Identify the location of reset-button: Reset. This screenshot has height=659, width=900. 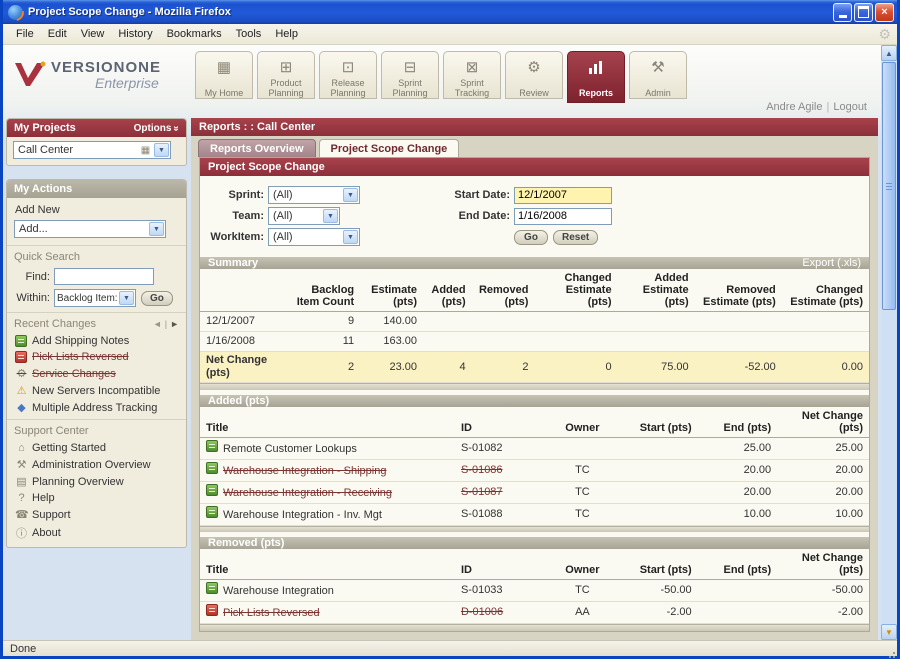
(576, 237).